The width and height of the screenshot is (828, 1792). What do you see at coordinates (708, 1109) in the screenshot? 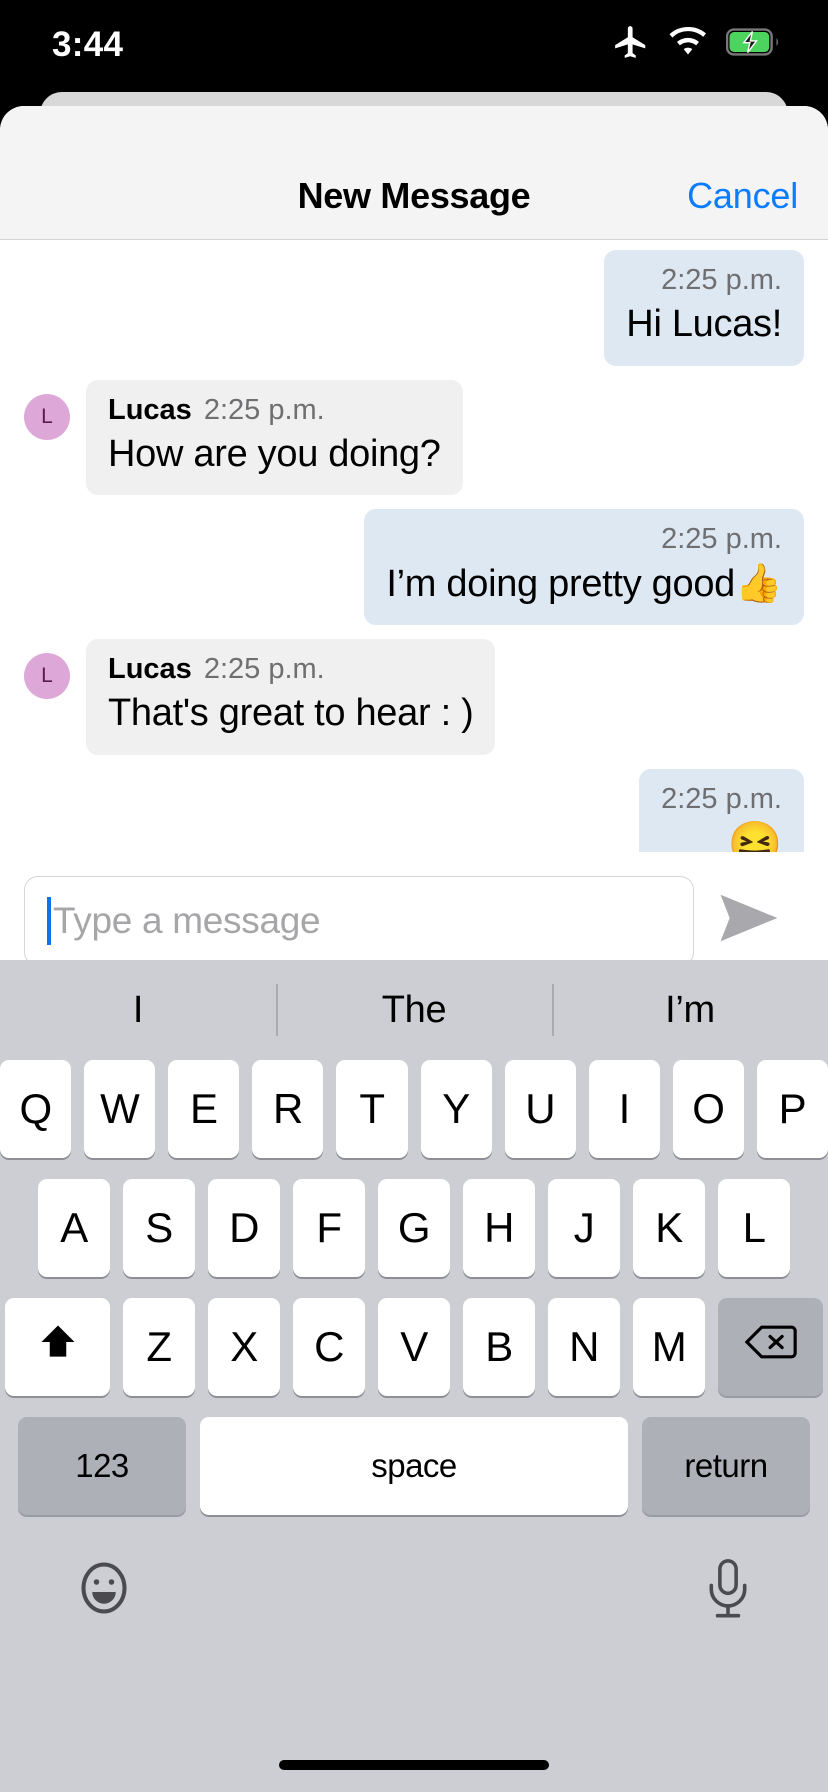
I see `key-o: O` at bounding box center [708, 1109].